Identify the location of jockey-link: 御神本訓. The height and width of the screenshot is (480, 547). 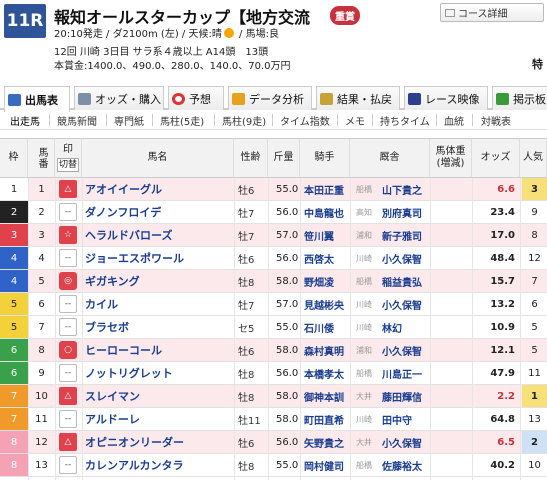
(324, 396).